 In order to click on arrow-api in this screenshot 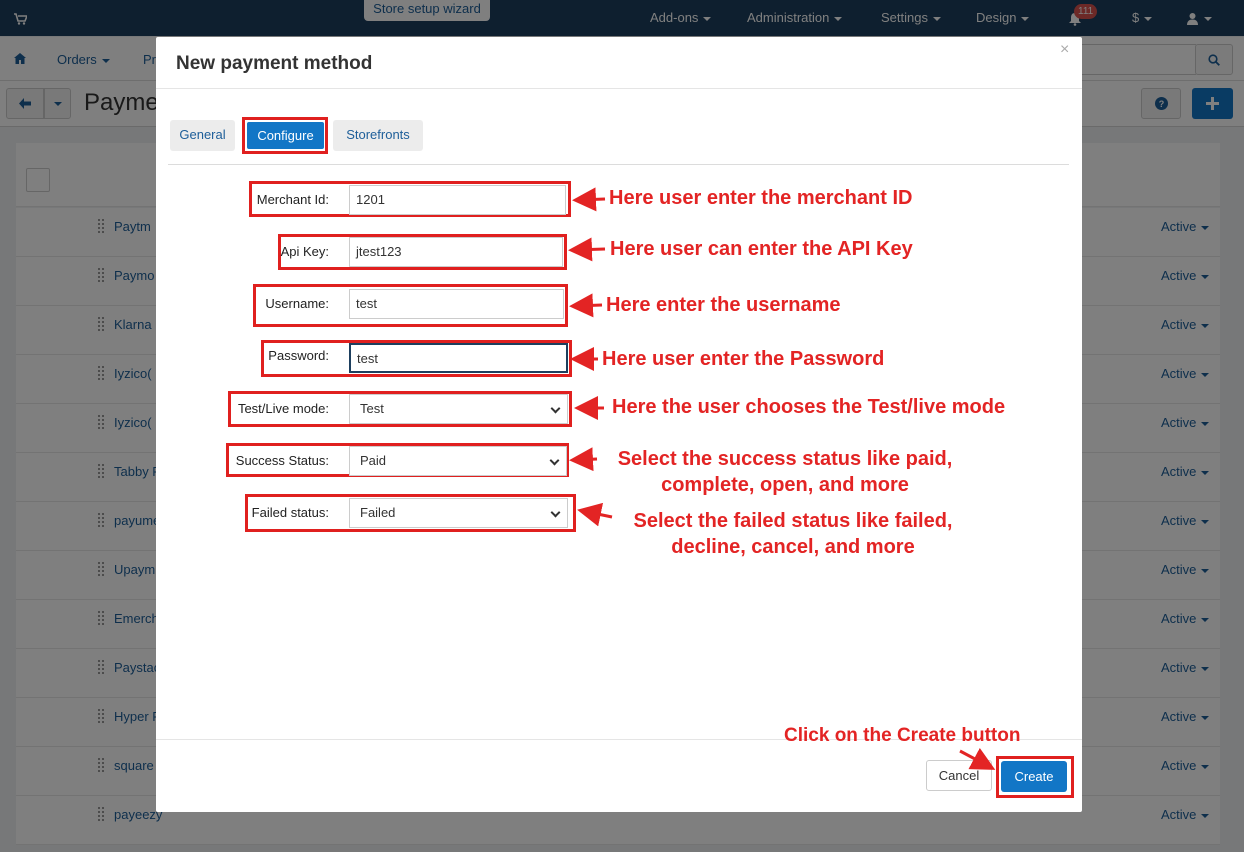, I will do `click(587, 249)`.